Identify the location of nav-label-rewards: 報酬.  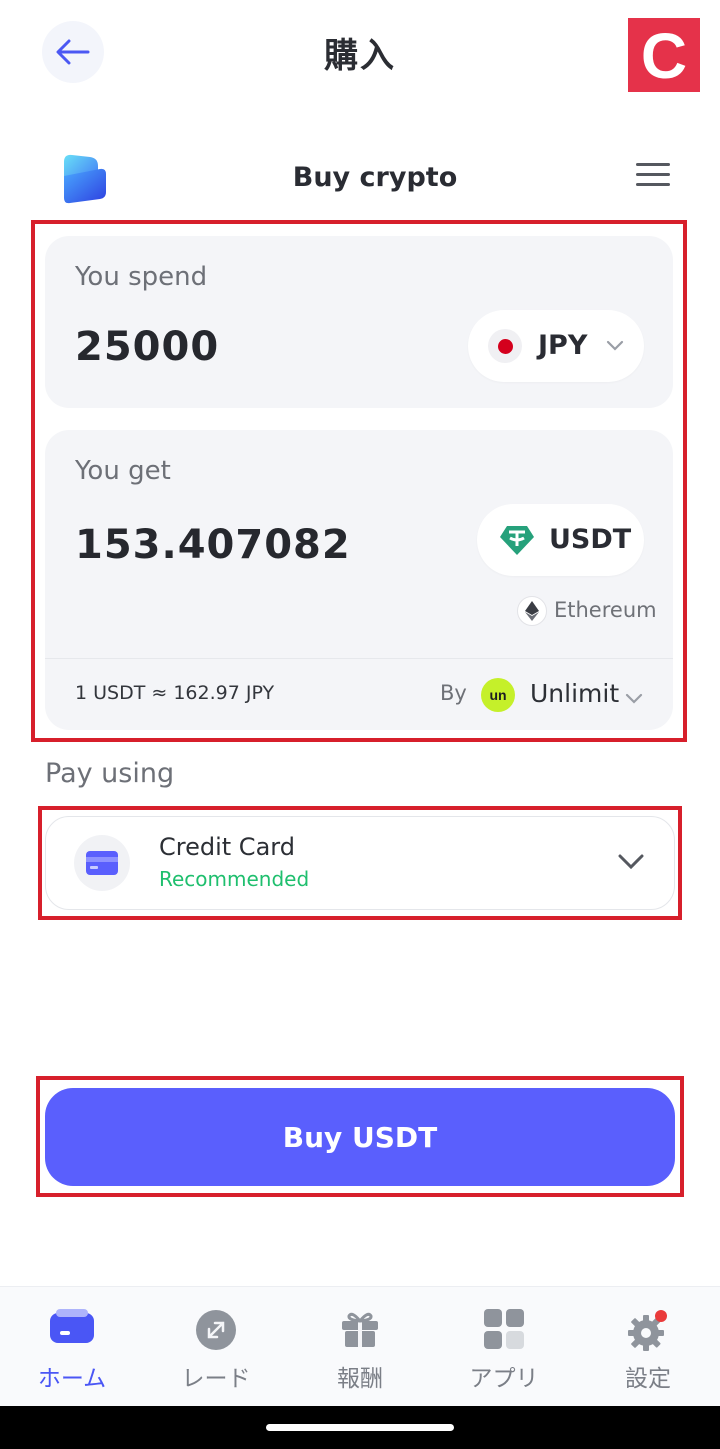
(360, 1379).